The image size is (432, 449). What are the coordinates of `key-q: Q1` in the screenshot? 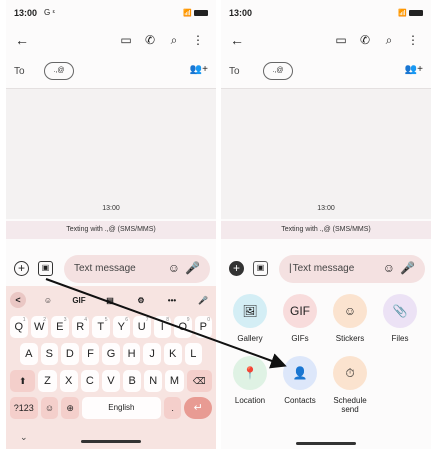 It's located at (19, 327).